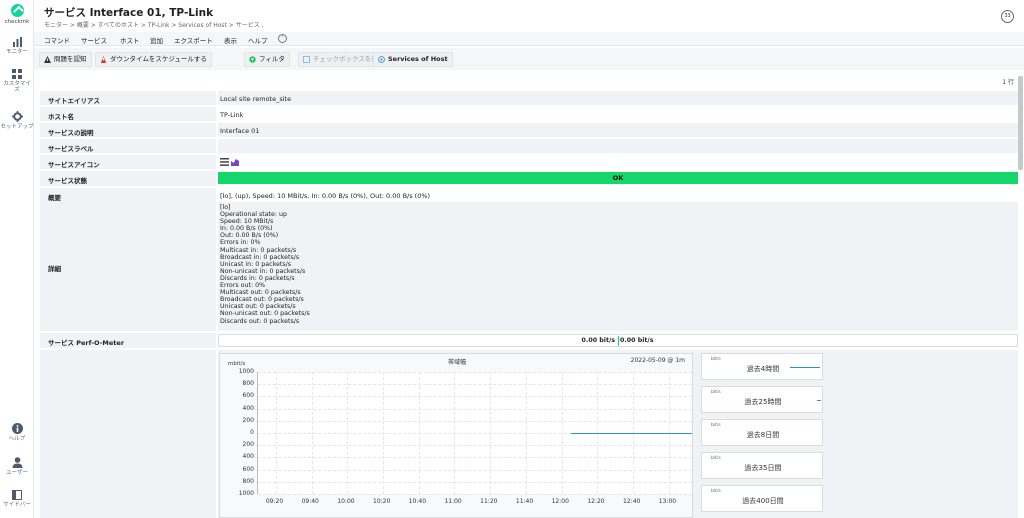 The width and height of the screenshot is (1024, 518). I want to click on x-tick-label: 11:20, so click(489, 501).